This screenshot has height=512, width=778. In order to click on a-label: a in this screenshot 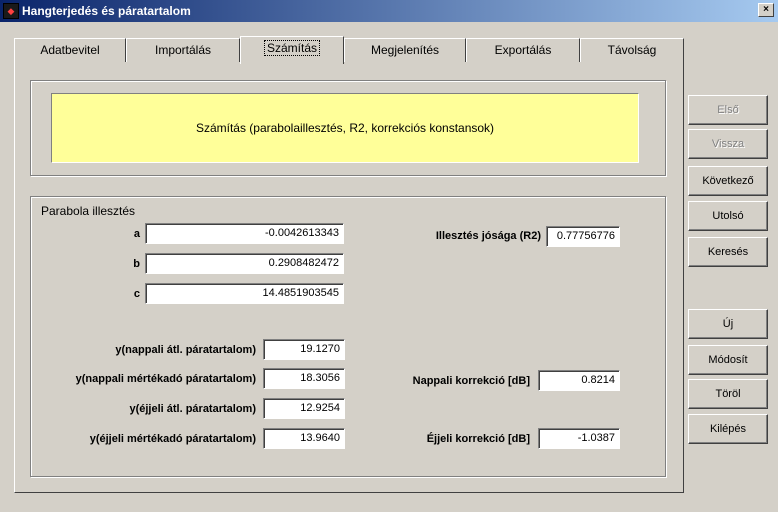, I will do `click(136, 234)`.